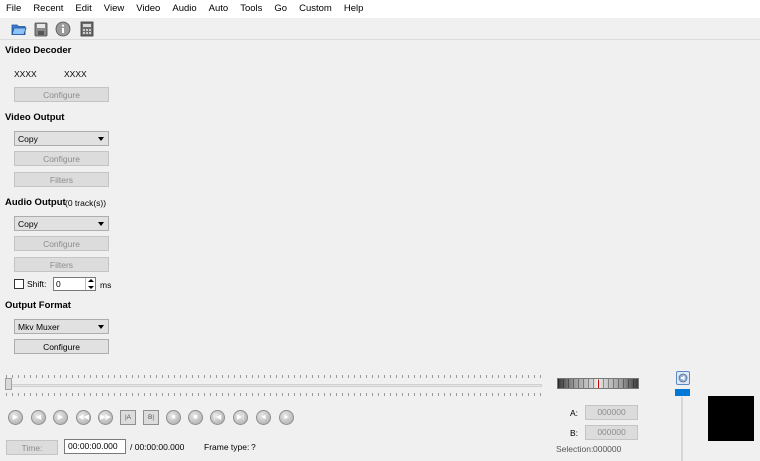 Image resolution: width=760 pixels, height=461 pixels. Describe the element at coordinates (75, 74) in the screenshot. I see `video-decoder-codec-detail: XXXX` at that location.